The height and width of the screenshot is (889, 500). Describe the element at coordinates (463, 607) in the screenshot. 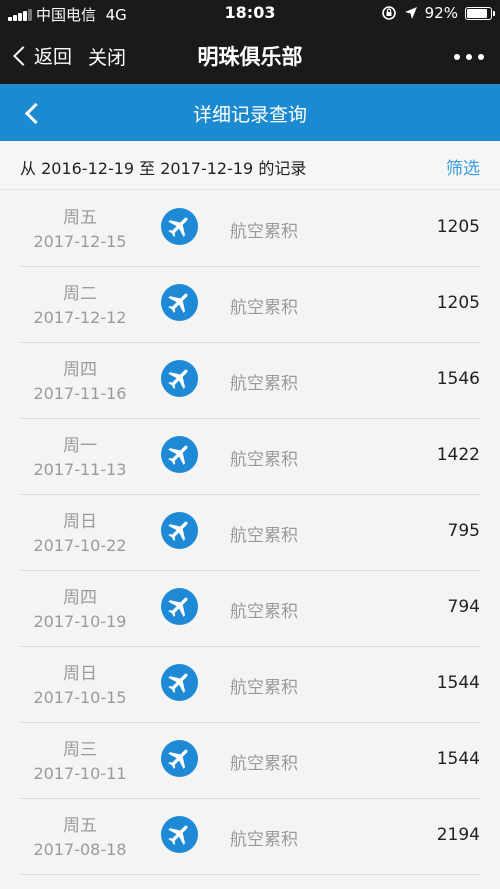

I see `record-points: 794` at that location.